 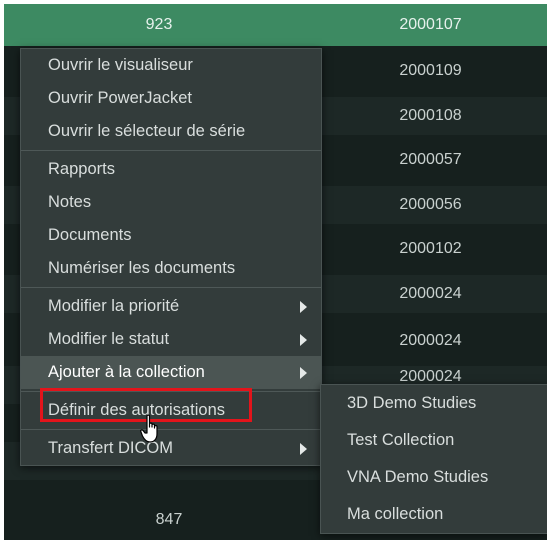 What do you see at coordinates (109, 339) in the screenshot?
I see `menu-item-label: Modifier le statut` at bounding box center [109, 339].